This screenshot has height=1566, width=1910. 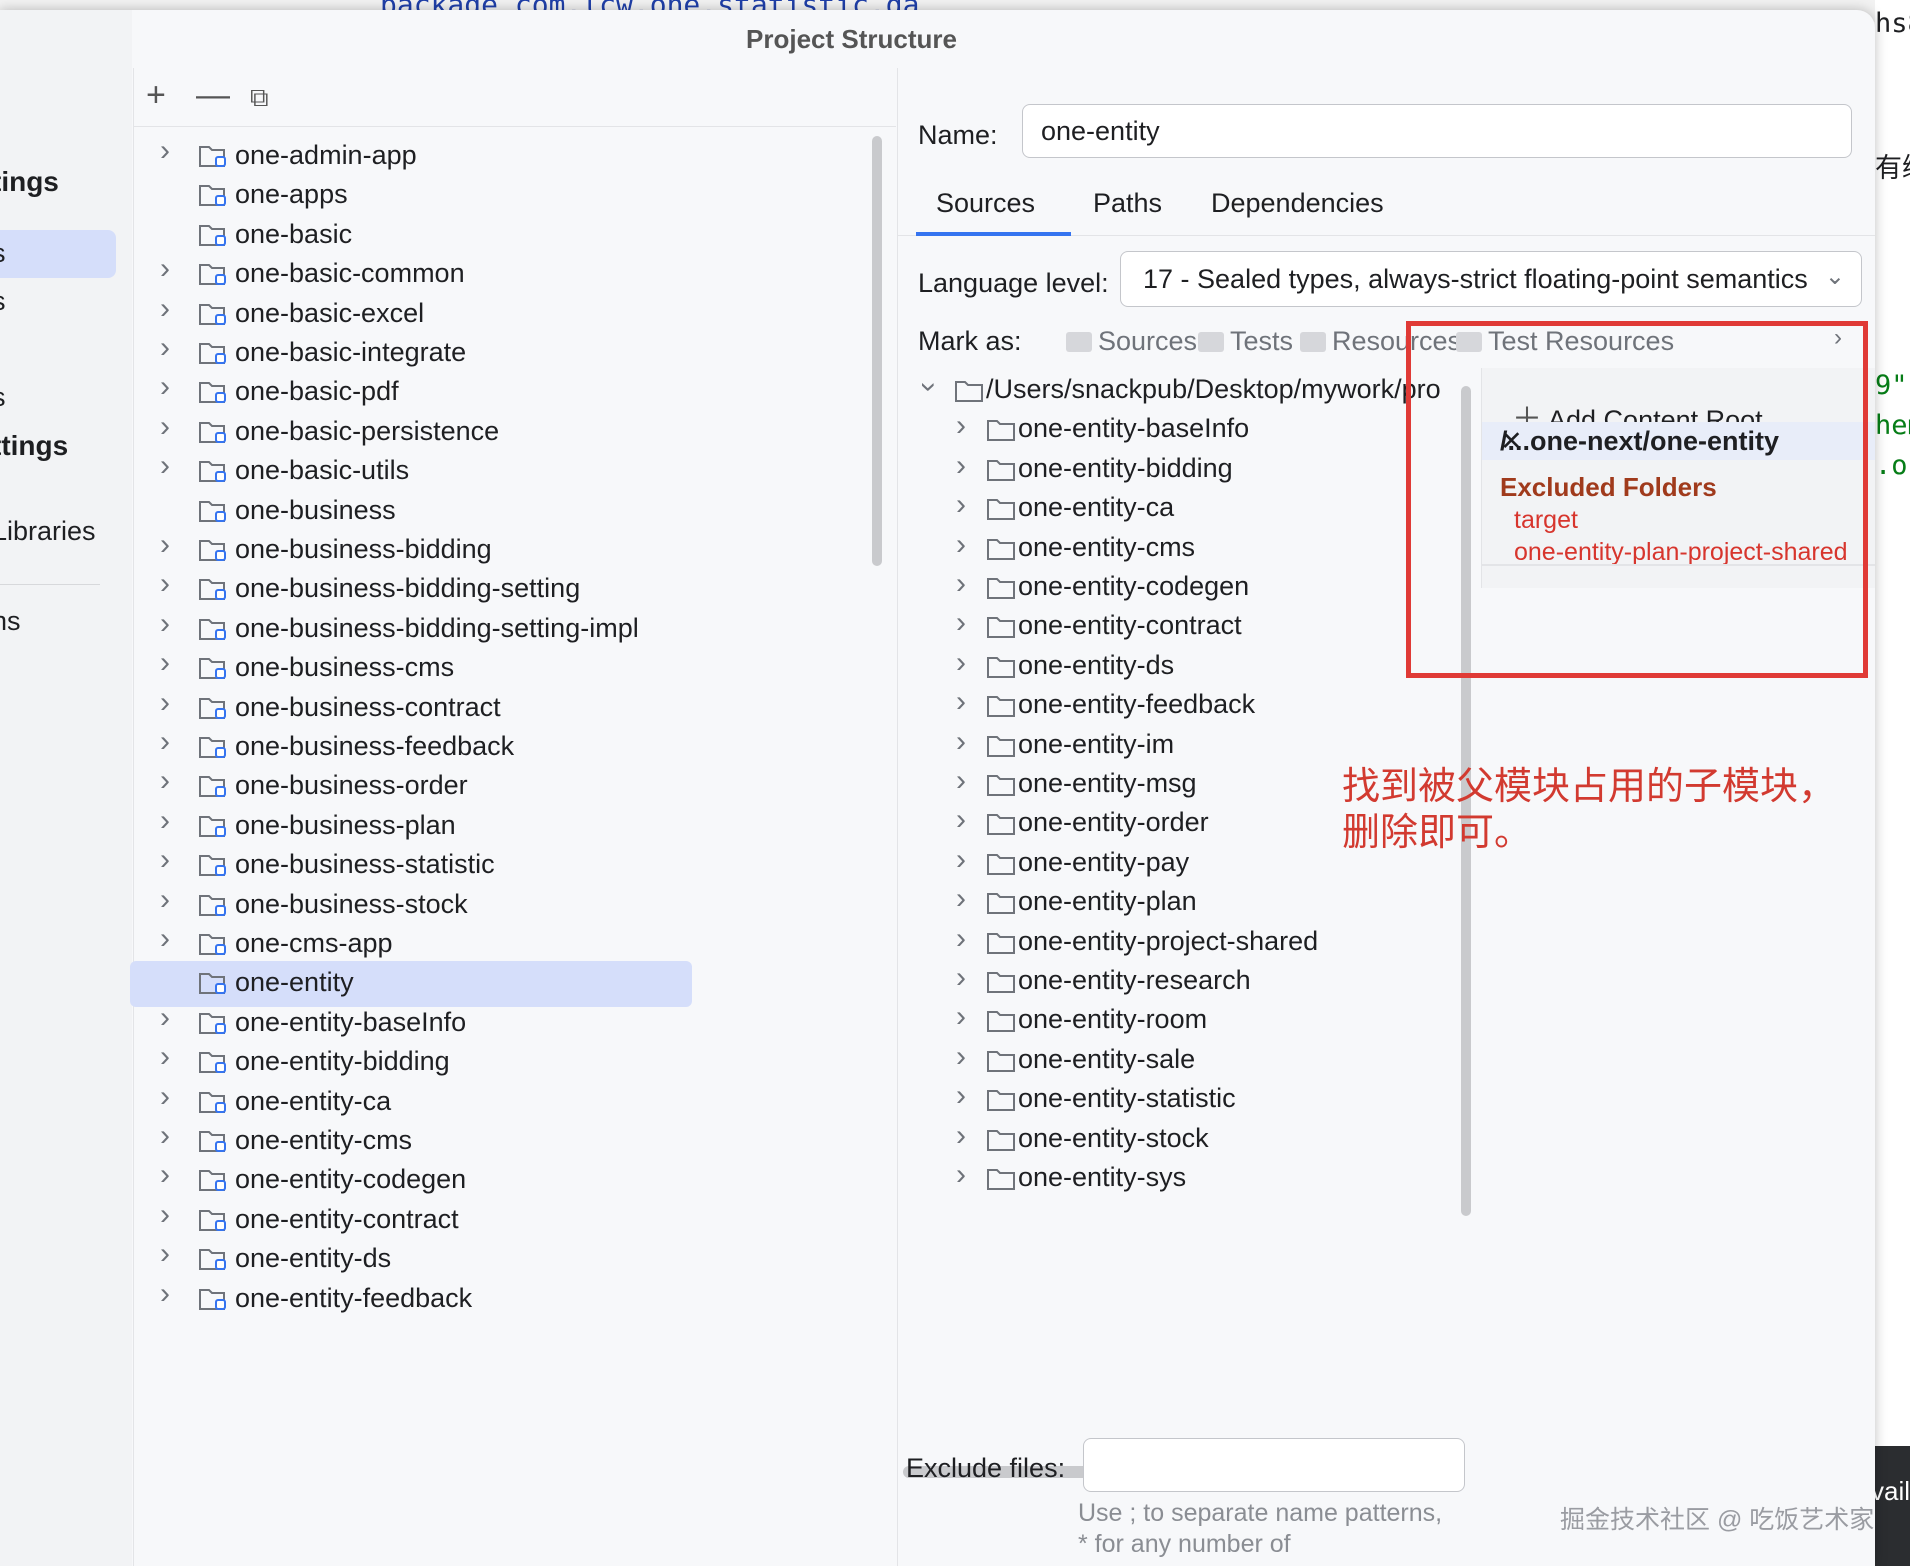 I want to click on add-module-button: +, so click(x=156, y=95).